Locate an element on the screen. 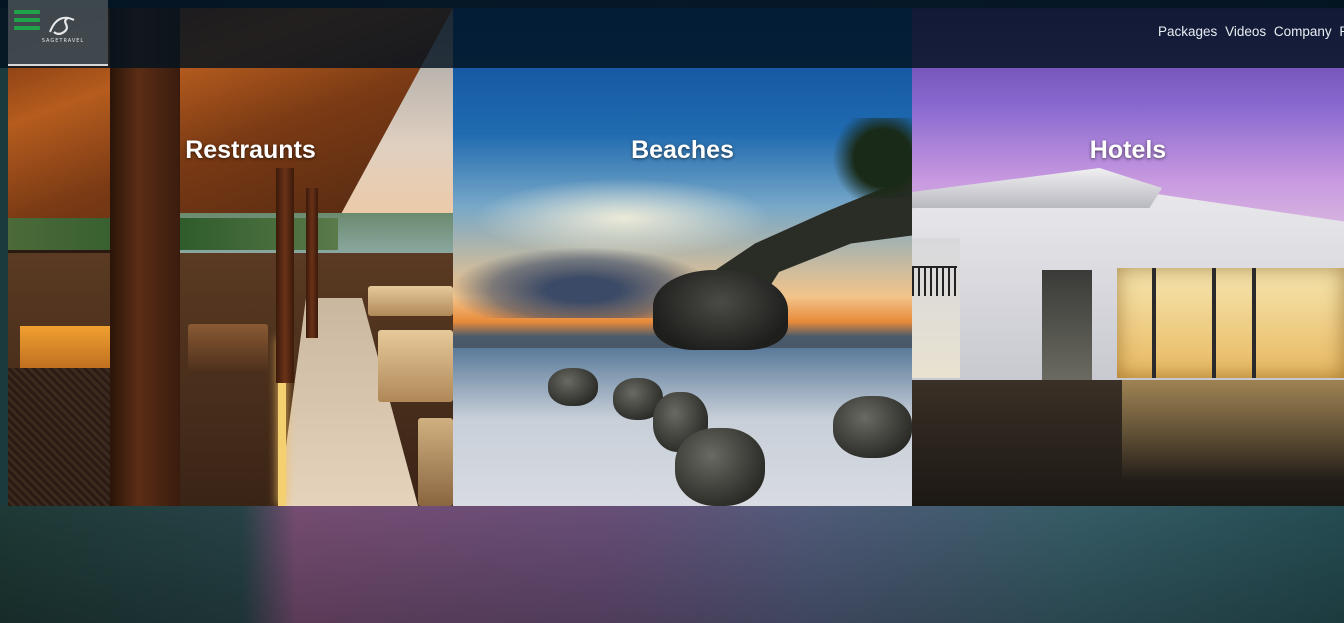  card-title-hotels: Hotels is located at coordinates (1128, 150).